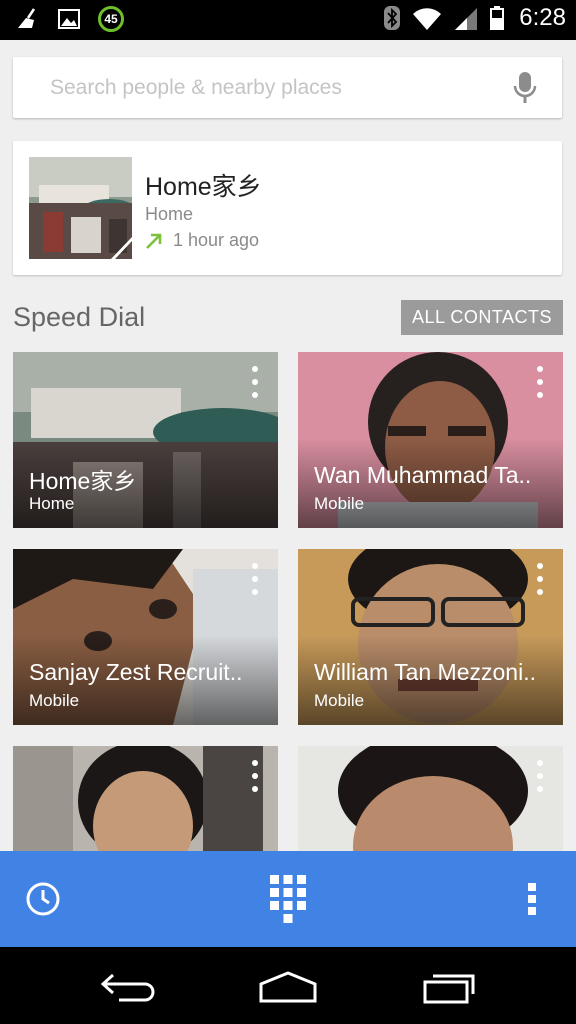  I want to click on speed-dial-name: Sanjay Zest Recruit.., so click(136, 672).